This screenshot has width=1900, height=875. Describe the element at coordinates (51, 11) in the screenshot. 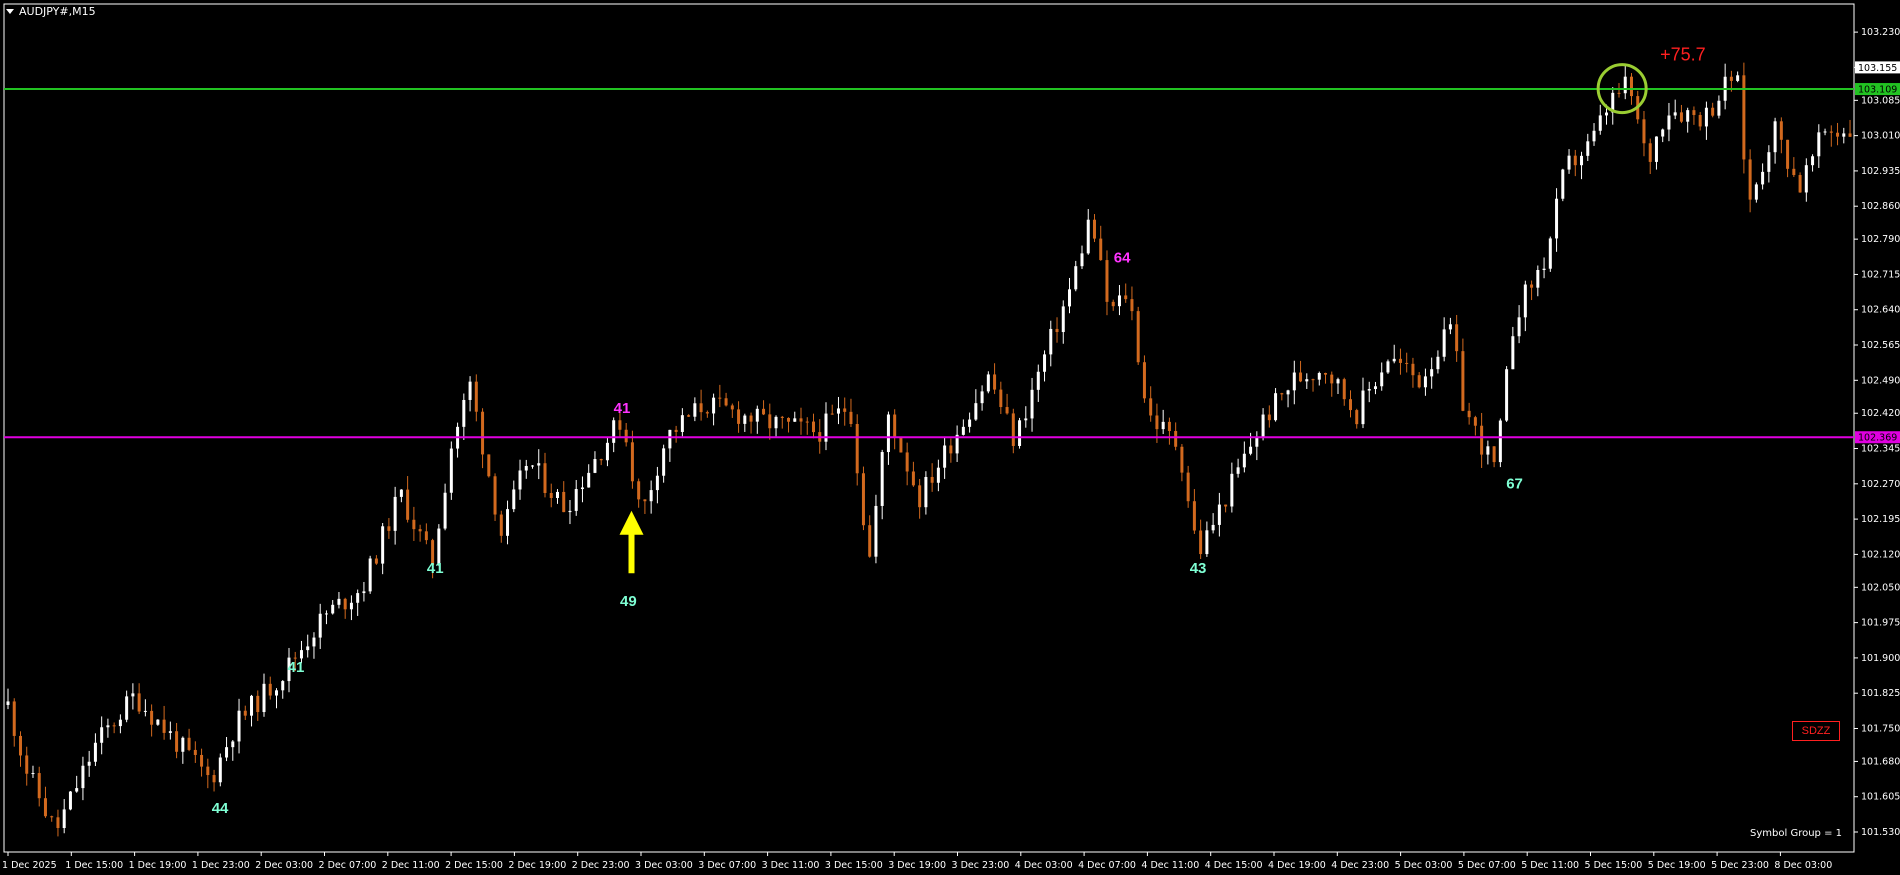

I see `chart-title: AUDJPY#,M15` at that location.